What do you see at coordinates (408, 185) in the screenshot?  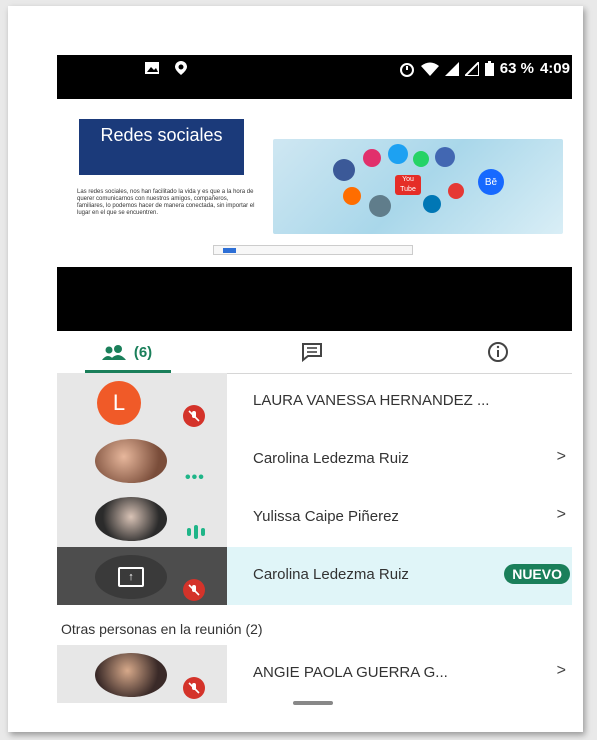 I see `youtube-label: You Tube` at bounding box center [408, 185].